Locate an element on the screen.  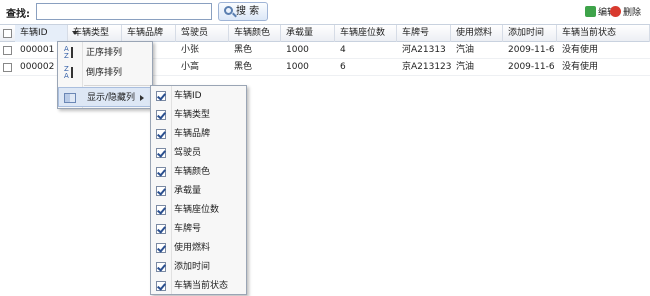
select-all-checkbox is located at coordinates (7, 33).